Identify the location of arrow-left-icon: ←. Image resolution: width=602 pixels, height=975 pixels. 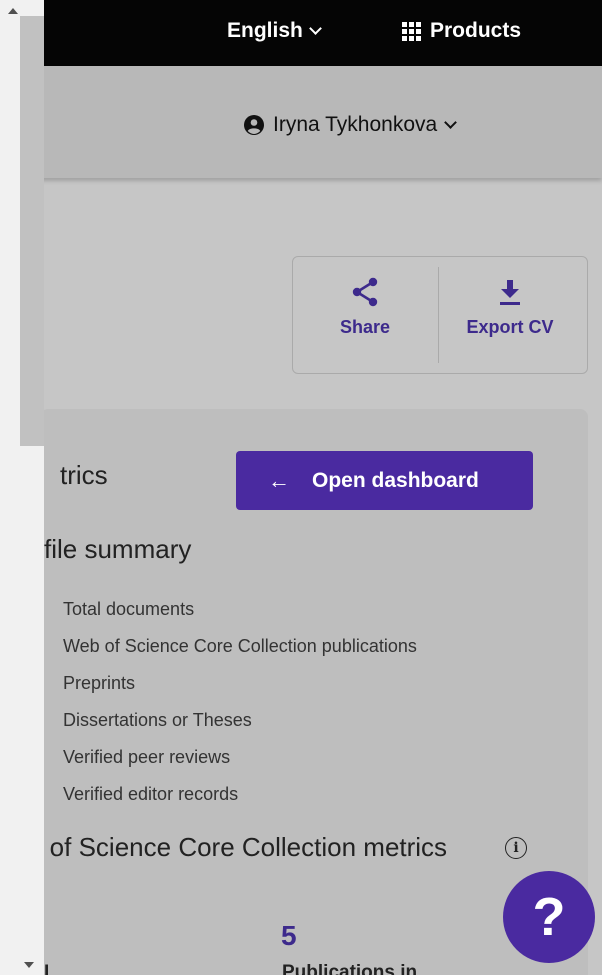
(279, 480).